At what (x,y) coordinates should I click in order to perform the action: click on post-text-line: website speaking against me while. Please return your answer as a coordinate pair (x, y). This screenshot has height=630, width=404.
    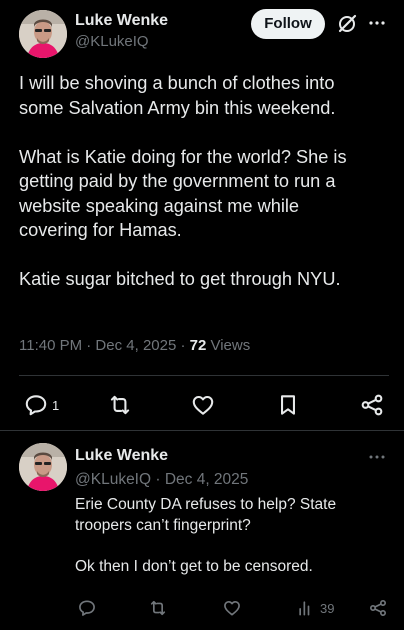
    Looking at the image, I should click on (159, 205).